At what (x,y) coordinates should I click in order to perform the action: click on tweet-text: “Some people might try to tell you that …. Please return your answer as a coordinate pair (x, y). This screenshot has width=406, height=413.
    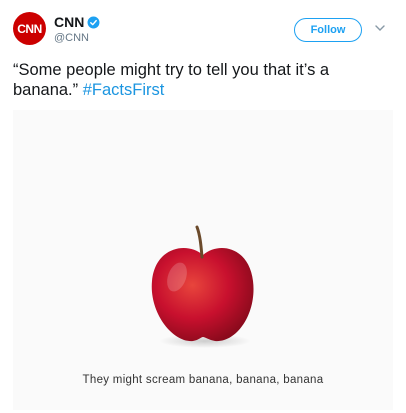
    Looking at the image, I should click on (205, 80).